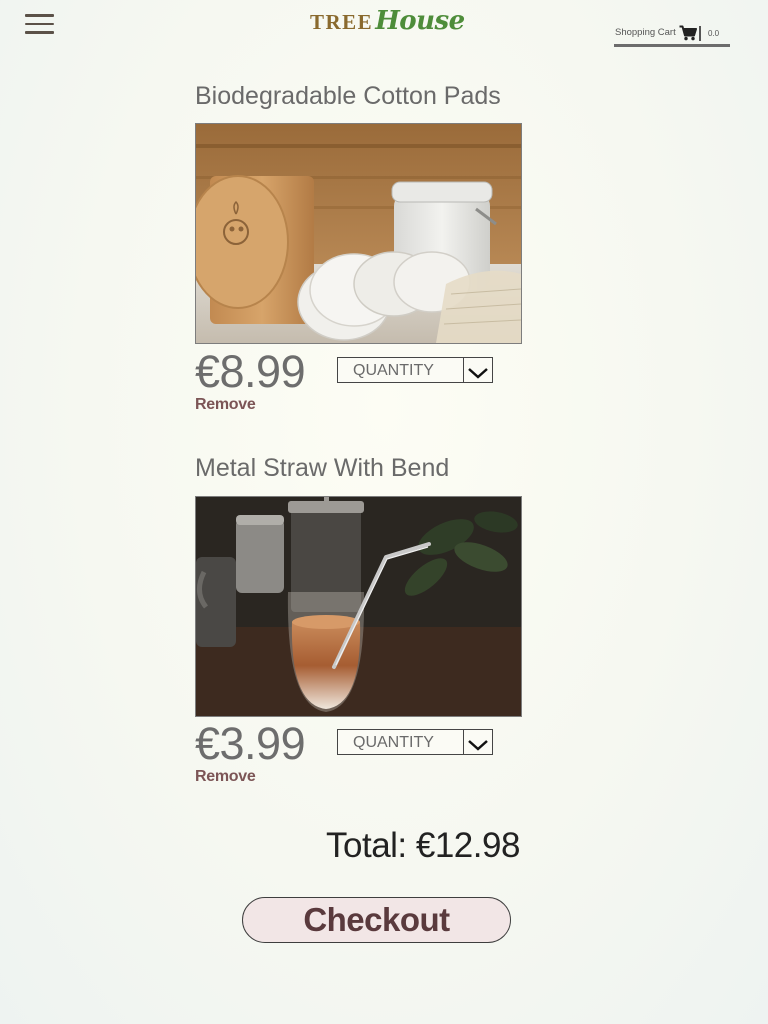 This screenshot has width=768, height=1024. What do you see at coordinates (250, 743) in the screenshot?
I see `product-price: €3.99` at bounding box center [250, 743].